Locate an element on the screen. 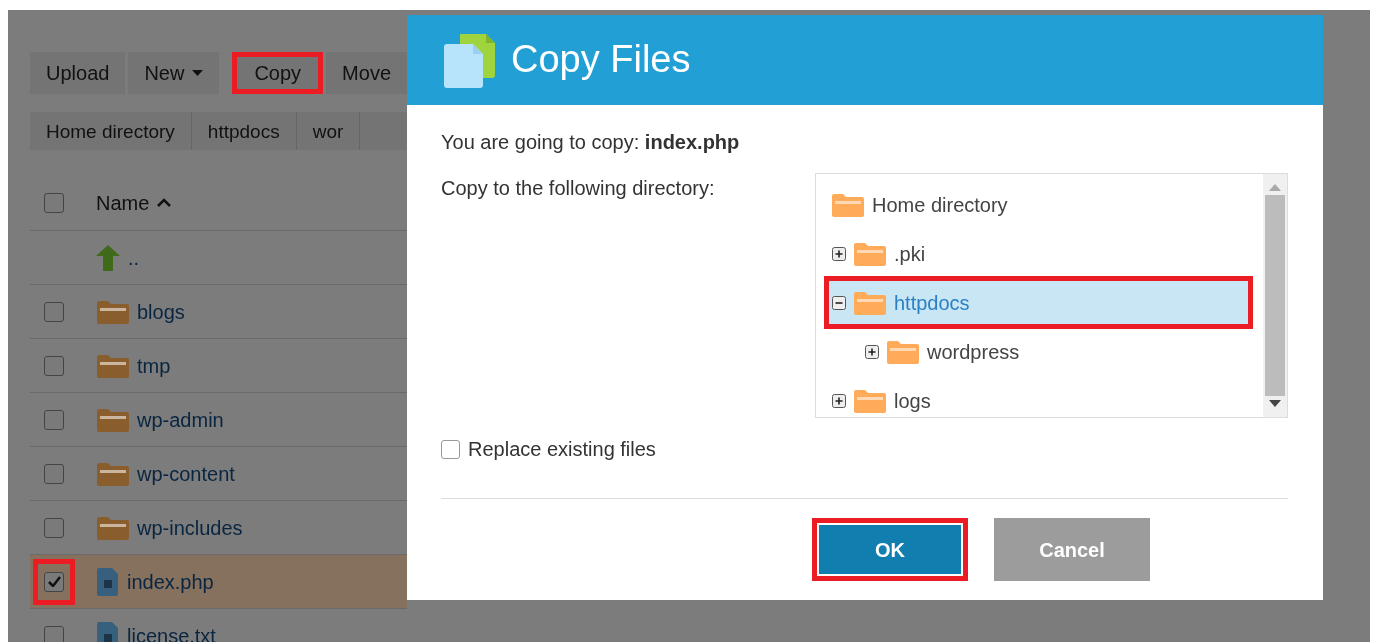 The width and height of the screenshot is (1375, 642). file-name-link: blogs is located at coordinates (161, 311).